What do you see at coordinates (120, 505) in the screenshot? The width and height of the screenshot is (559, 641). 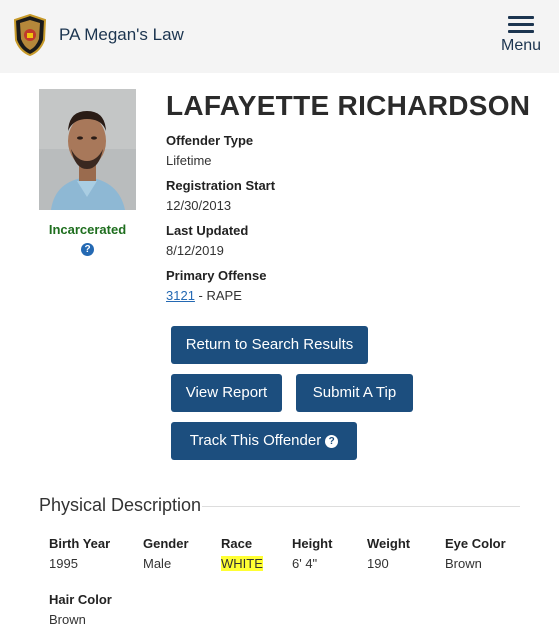 I see `physical-description-heading: Physical Description` at bounding box center [120, 505].